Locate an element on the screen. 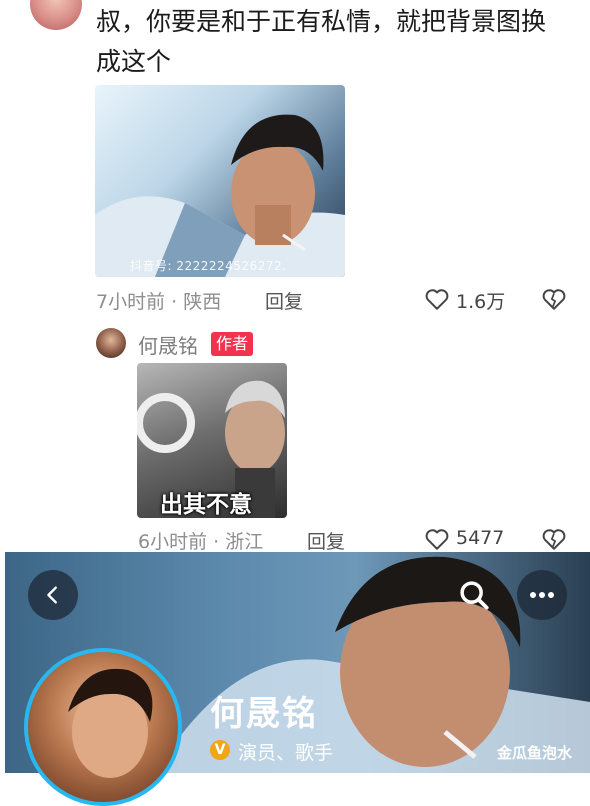  profile-avatar is located at coordinates (103, 727).